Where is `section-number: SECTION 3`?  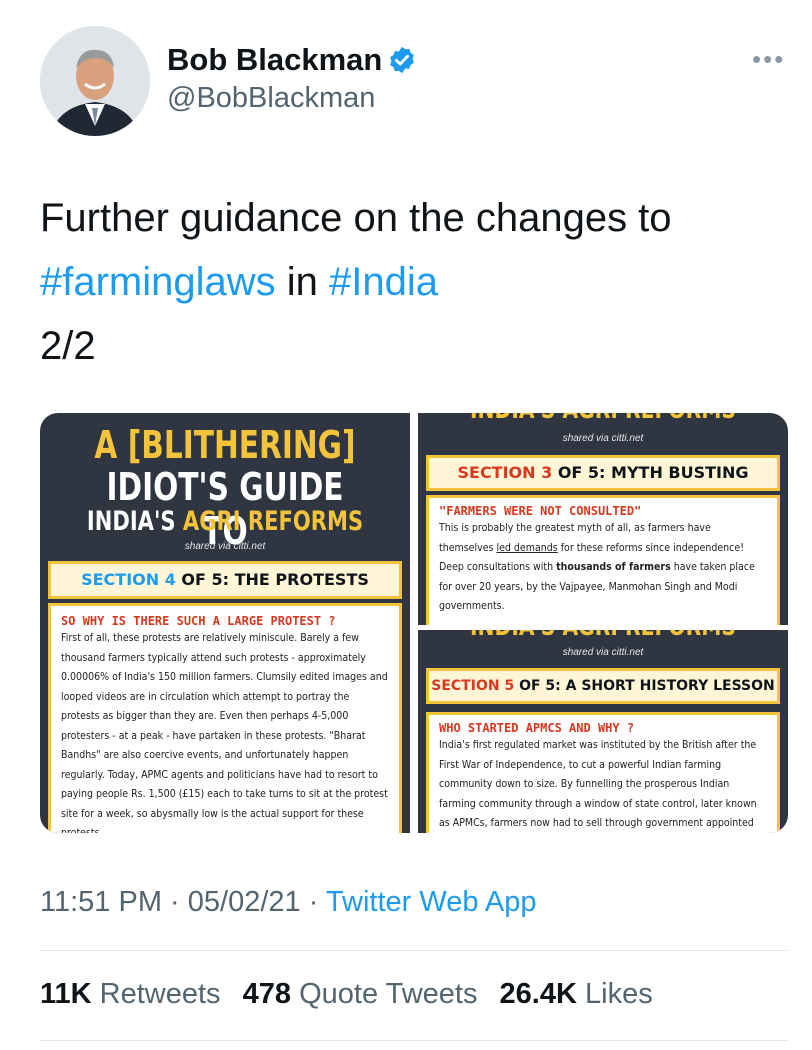
section-number: SECTION 3 is located at coordinates (507, 472).